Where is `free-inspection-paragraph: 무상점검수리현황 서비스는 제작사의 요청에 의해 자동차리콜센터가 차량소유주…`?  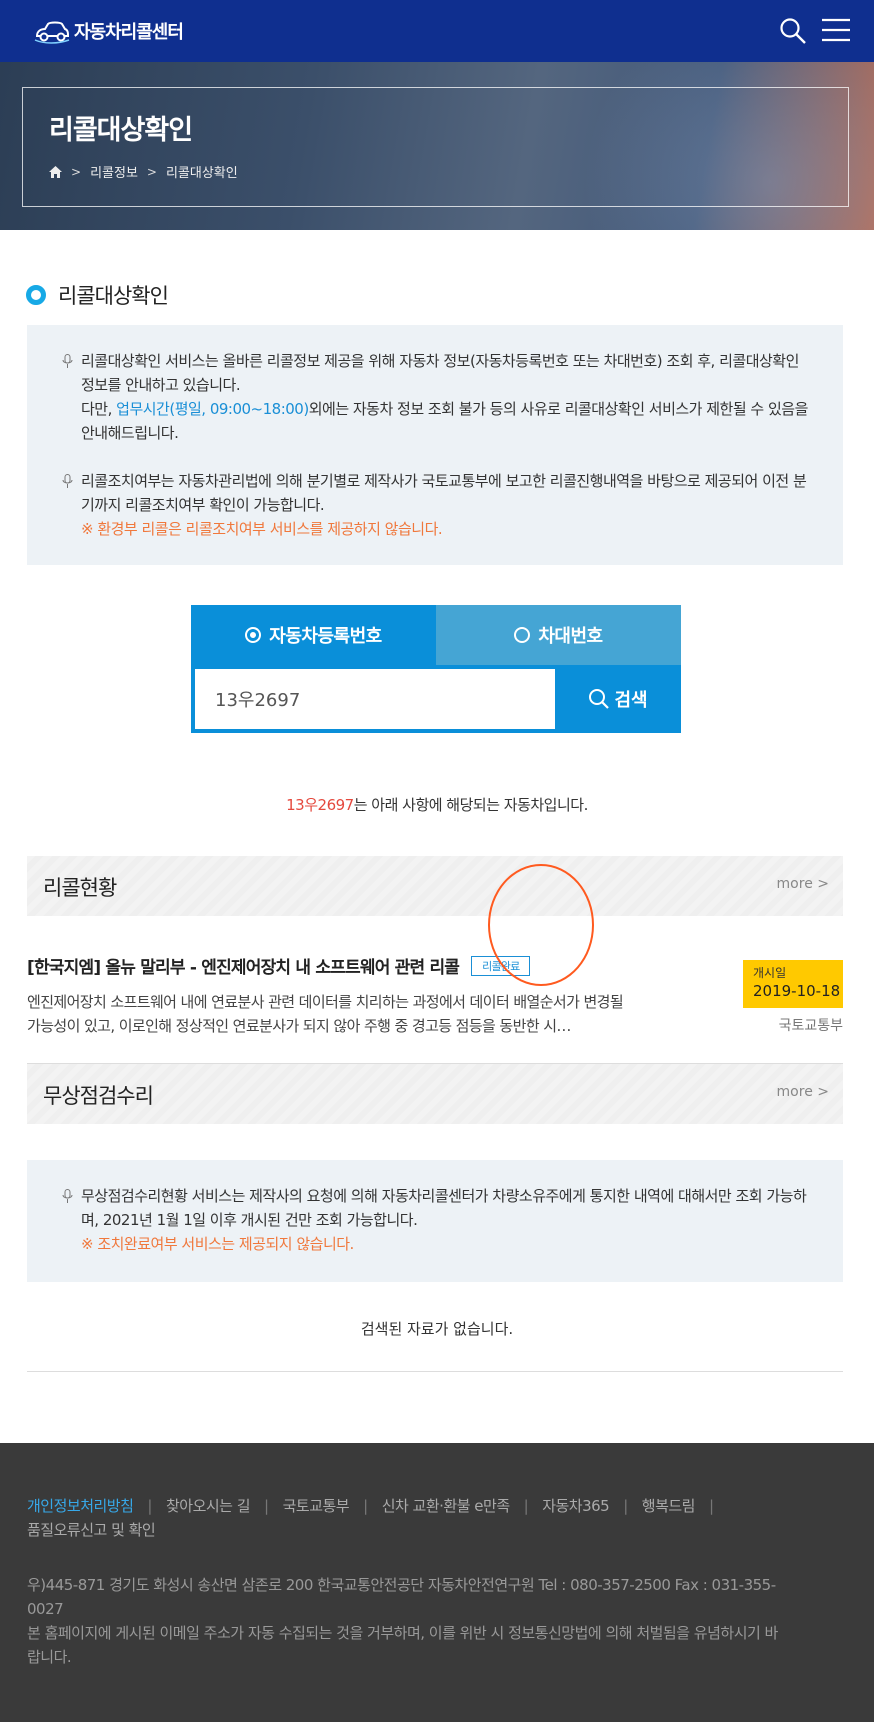 free-inspection-paragraph: 무상점검수리현황 서비스는 제작사의 요청에 의해 자동차리콜센터가 차량소유주… is located at coordinates (437, 1220).